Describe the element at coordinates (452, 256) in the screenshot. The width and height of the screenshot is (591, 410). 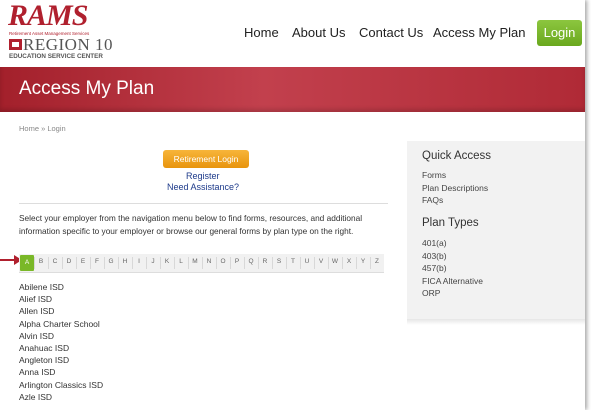
I see `sidebar-link-403b: 403(b)` at that location.